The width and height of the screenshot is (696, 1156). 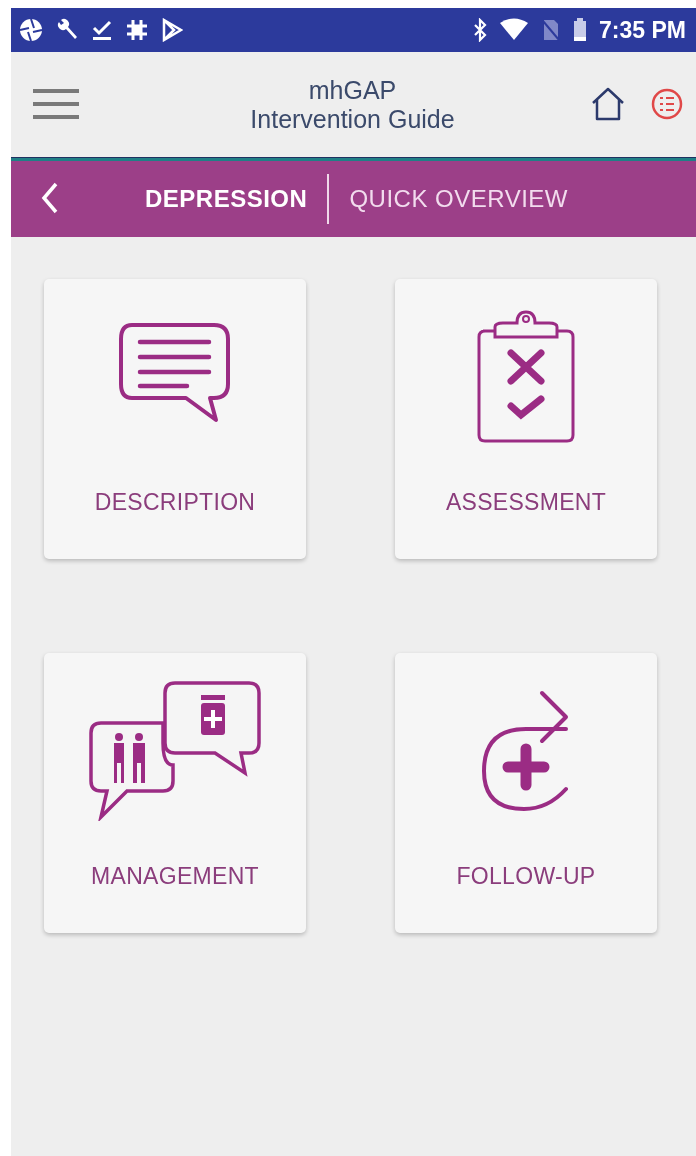 I want to click on wifi-icon, so click(x=514, y=30).